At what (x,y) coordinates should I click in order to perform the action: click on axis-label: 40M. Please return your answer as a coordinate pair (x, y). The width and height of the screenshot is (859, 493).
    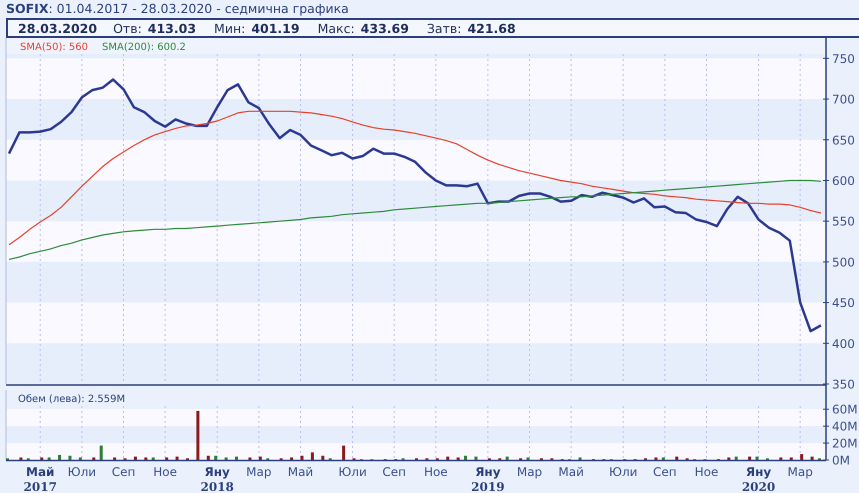
    Looking at the image, I should click on (845, 427).